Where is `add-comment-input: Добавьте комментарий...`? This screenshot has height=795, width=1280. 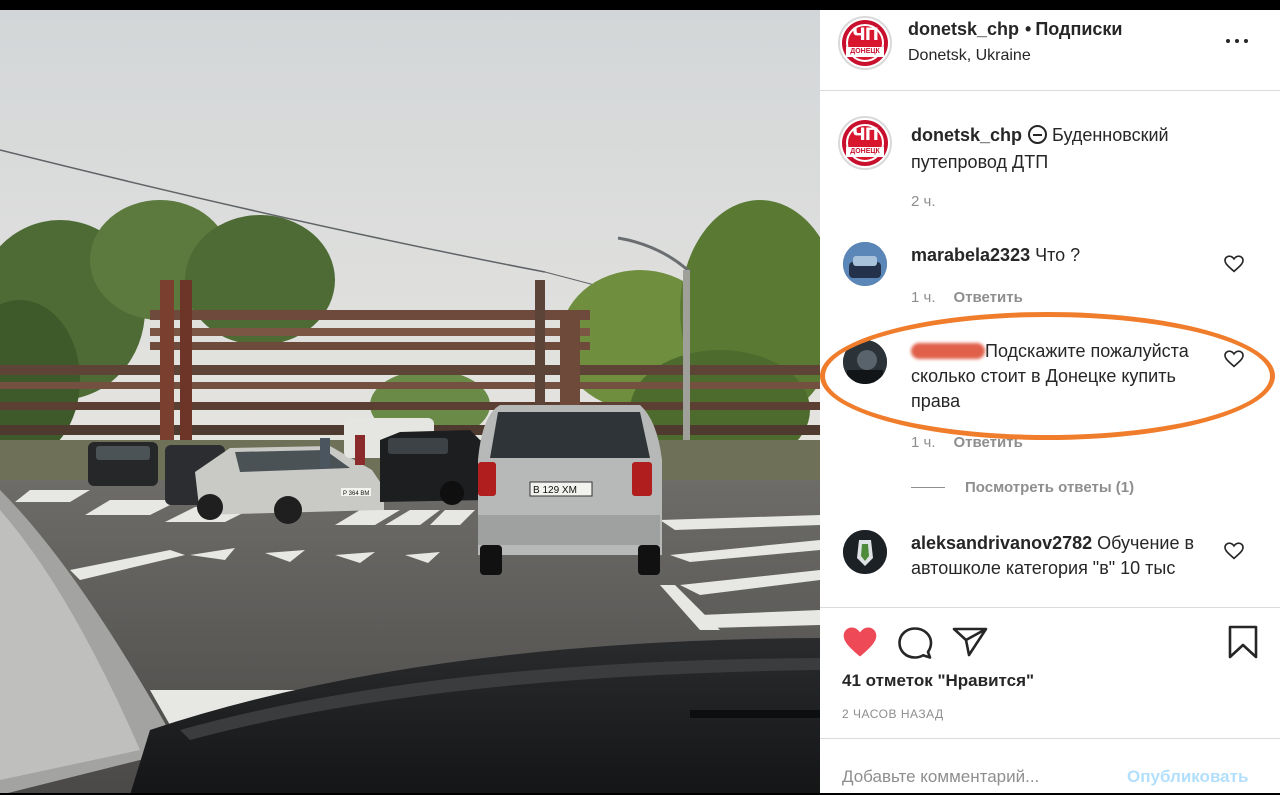
add-comment-input: Добавьте комментарий... is located at coordinates (940, 777).